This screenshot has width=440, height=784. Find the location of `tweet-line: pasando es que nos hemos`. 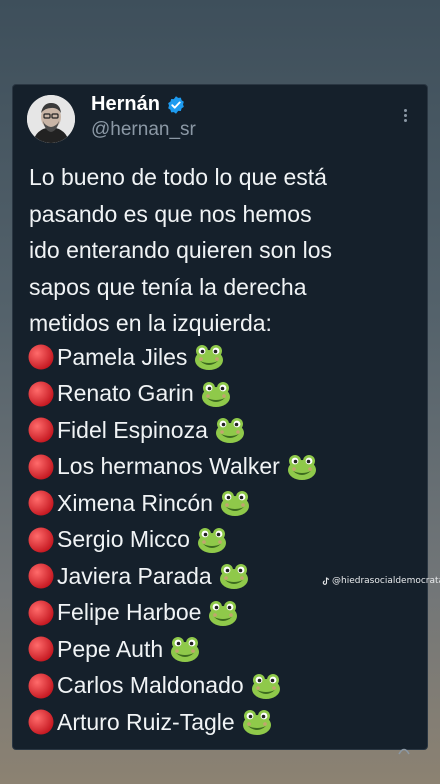

tweet-line: pasando es que nos hemos is located at coordinates (170, 213).